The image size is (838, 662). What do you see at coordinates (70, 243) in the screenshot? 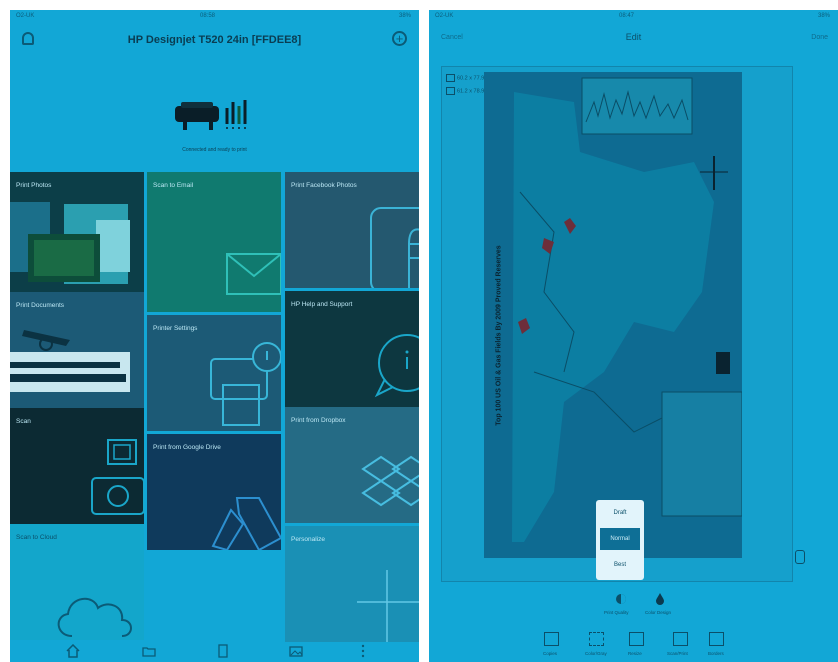
I see `photo-stack-icon` at bounding box center [70, 243].